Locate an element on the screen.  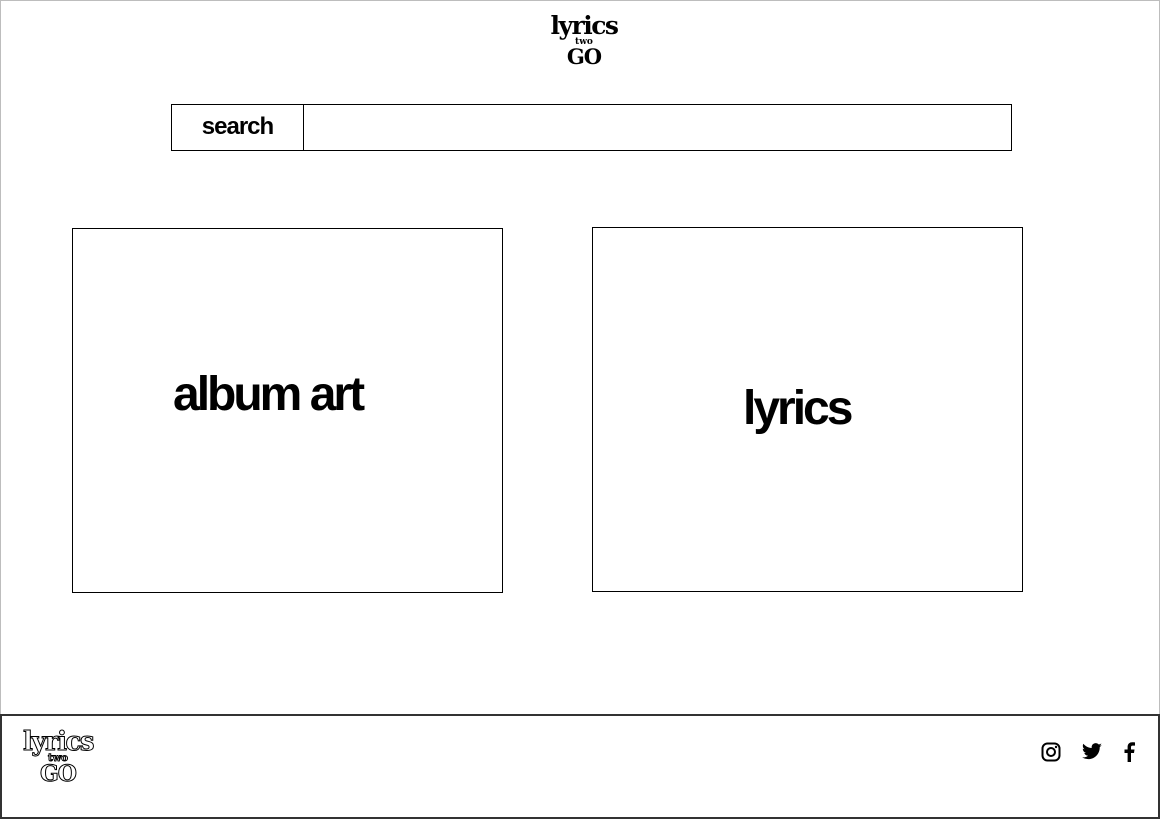
logo-line-3: GO is located at coordinates (584, 56).